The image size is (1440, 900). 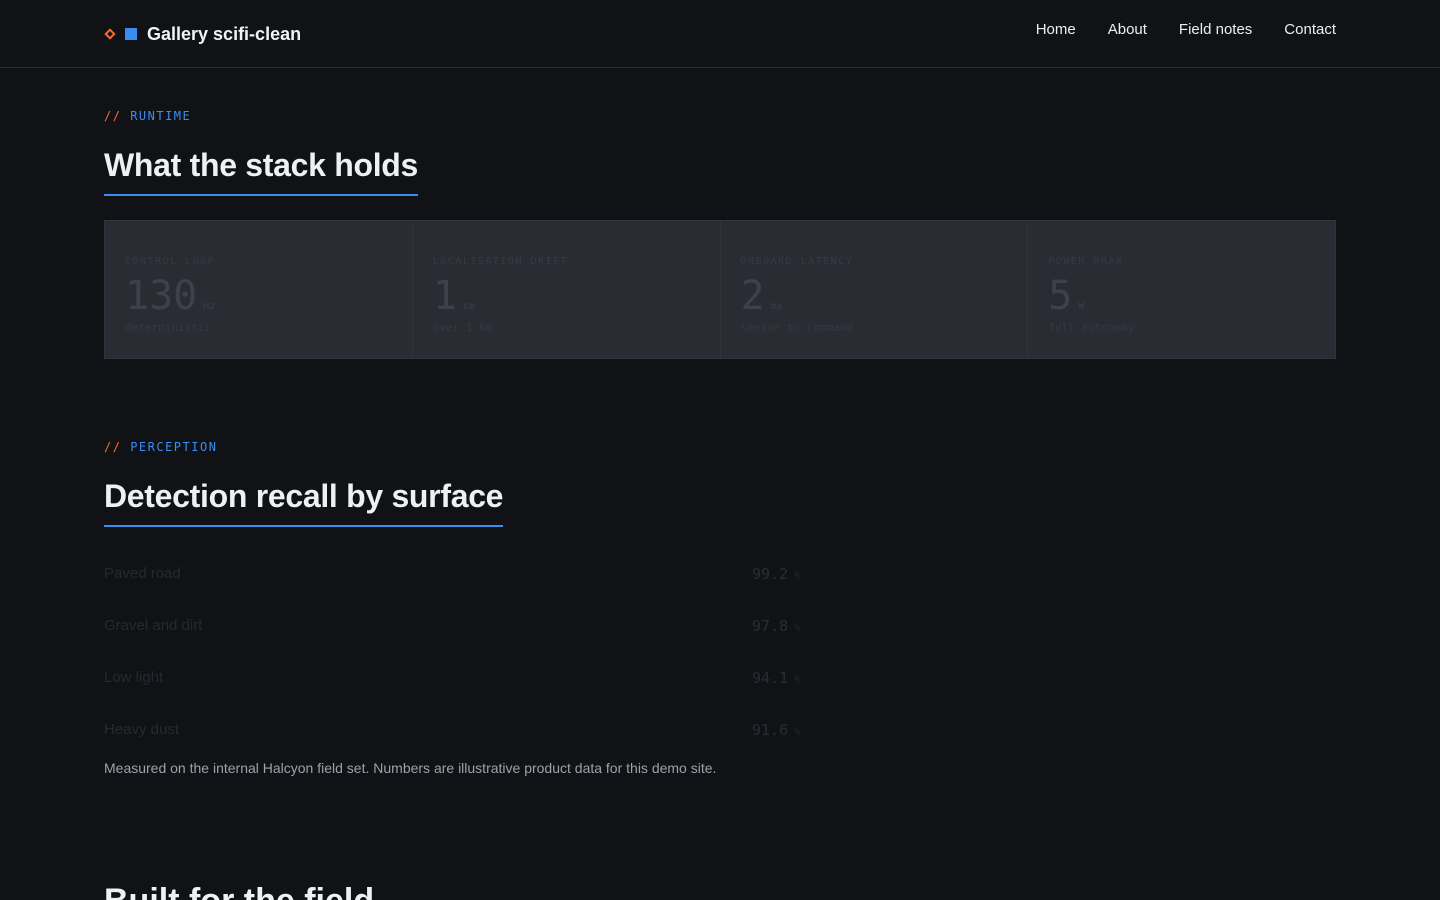 I want to click on recall-number: 94.1, so click(x=770, y=678).